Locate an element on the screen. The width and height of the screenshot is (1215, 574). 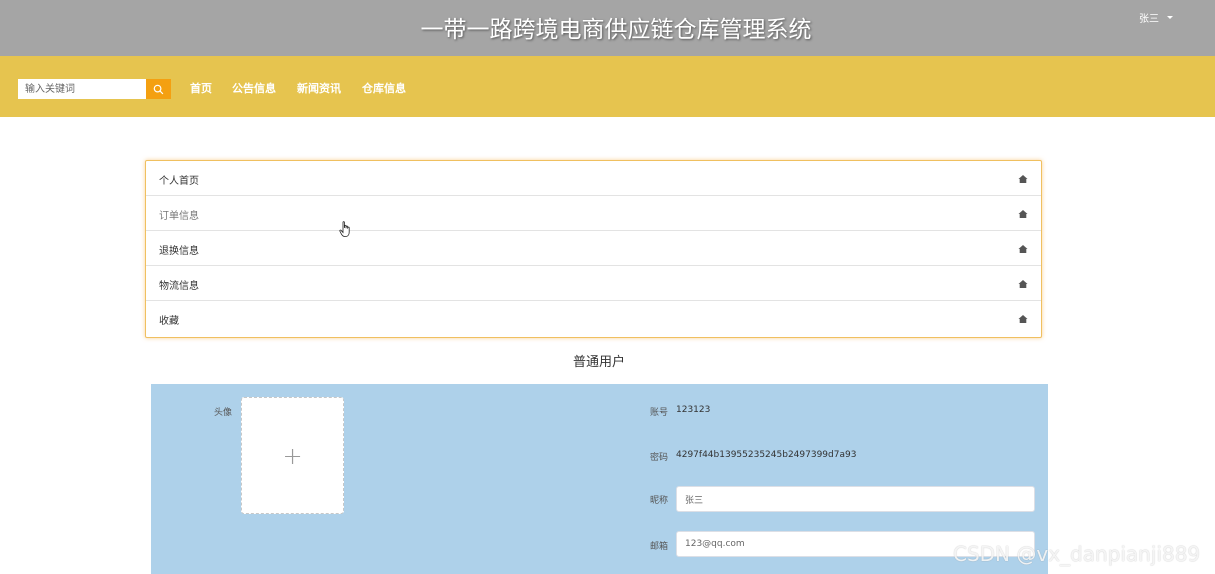
user-menu: 张三 is located at coordinates (1156, 17).